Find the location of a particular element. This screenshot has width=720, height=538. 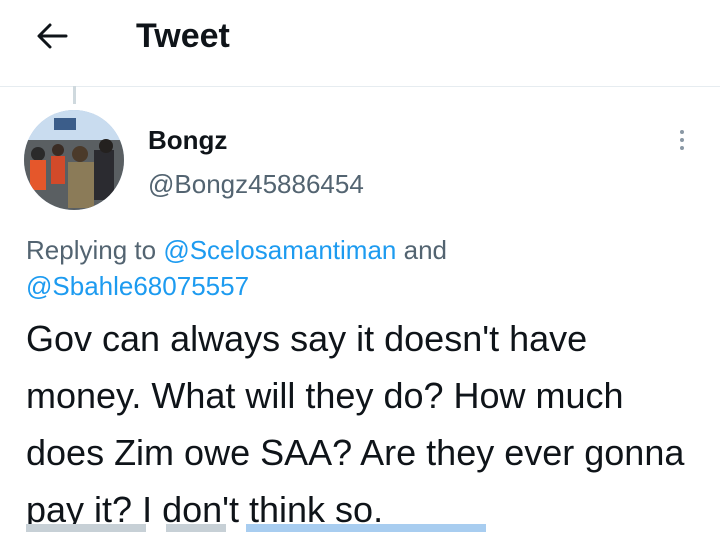

profile-photo-icon is located at coordinates (74, 160).